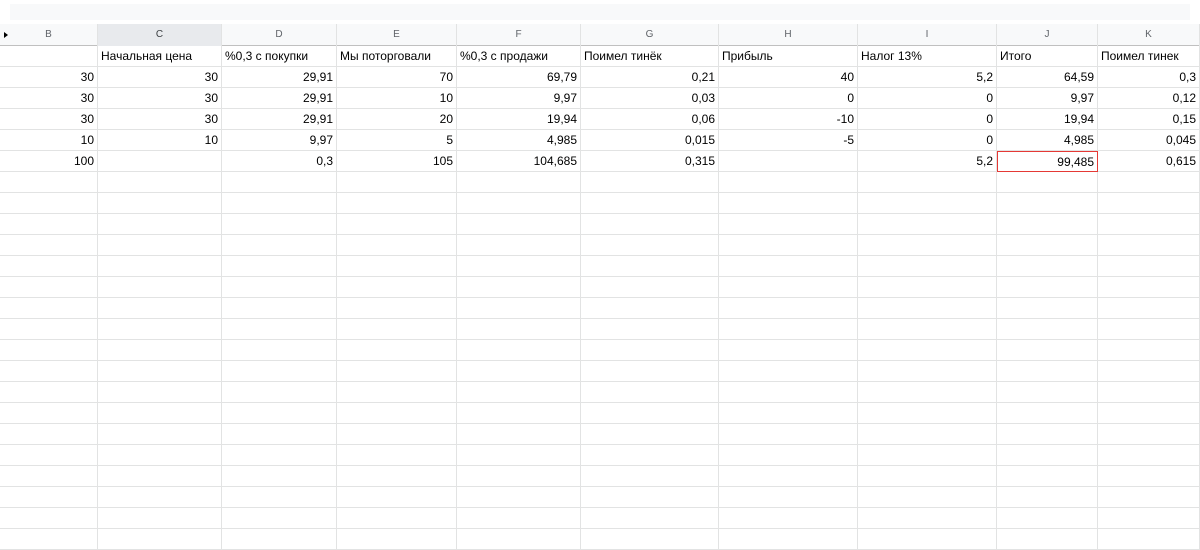 This screenshot has height=550, width=1200. Describe the element at coordinates (397, 56) in the screenshot. I see `cell-E1: Мы поторговали` at that location.